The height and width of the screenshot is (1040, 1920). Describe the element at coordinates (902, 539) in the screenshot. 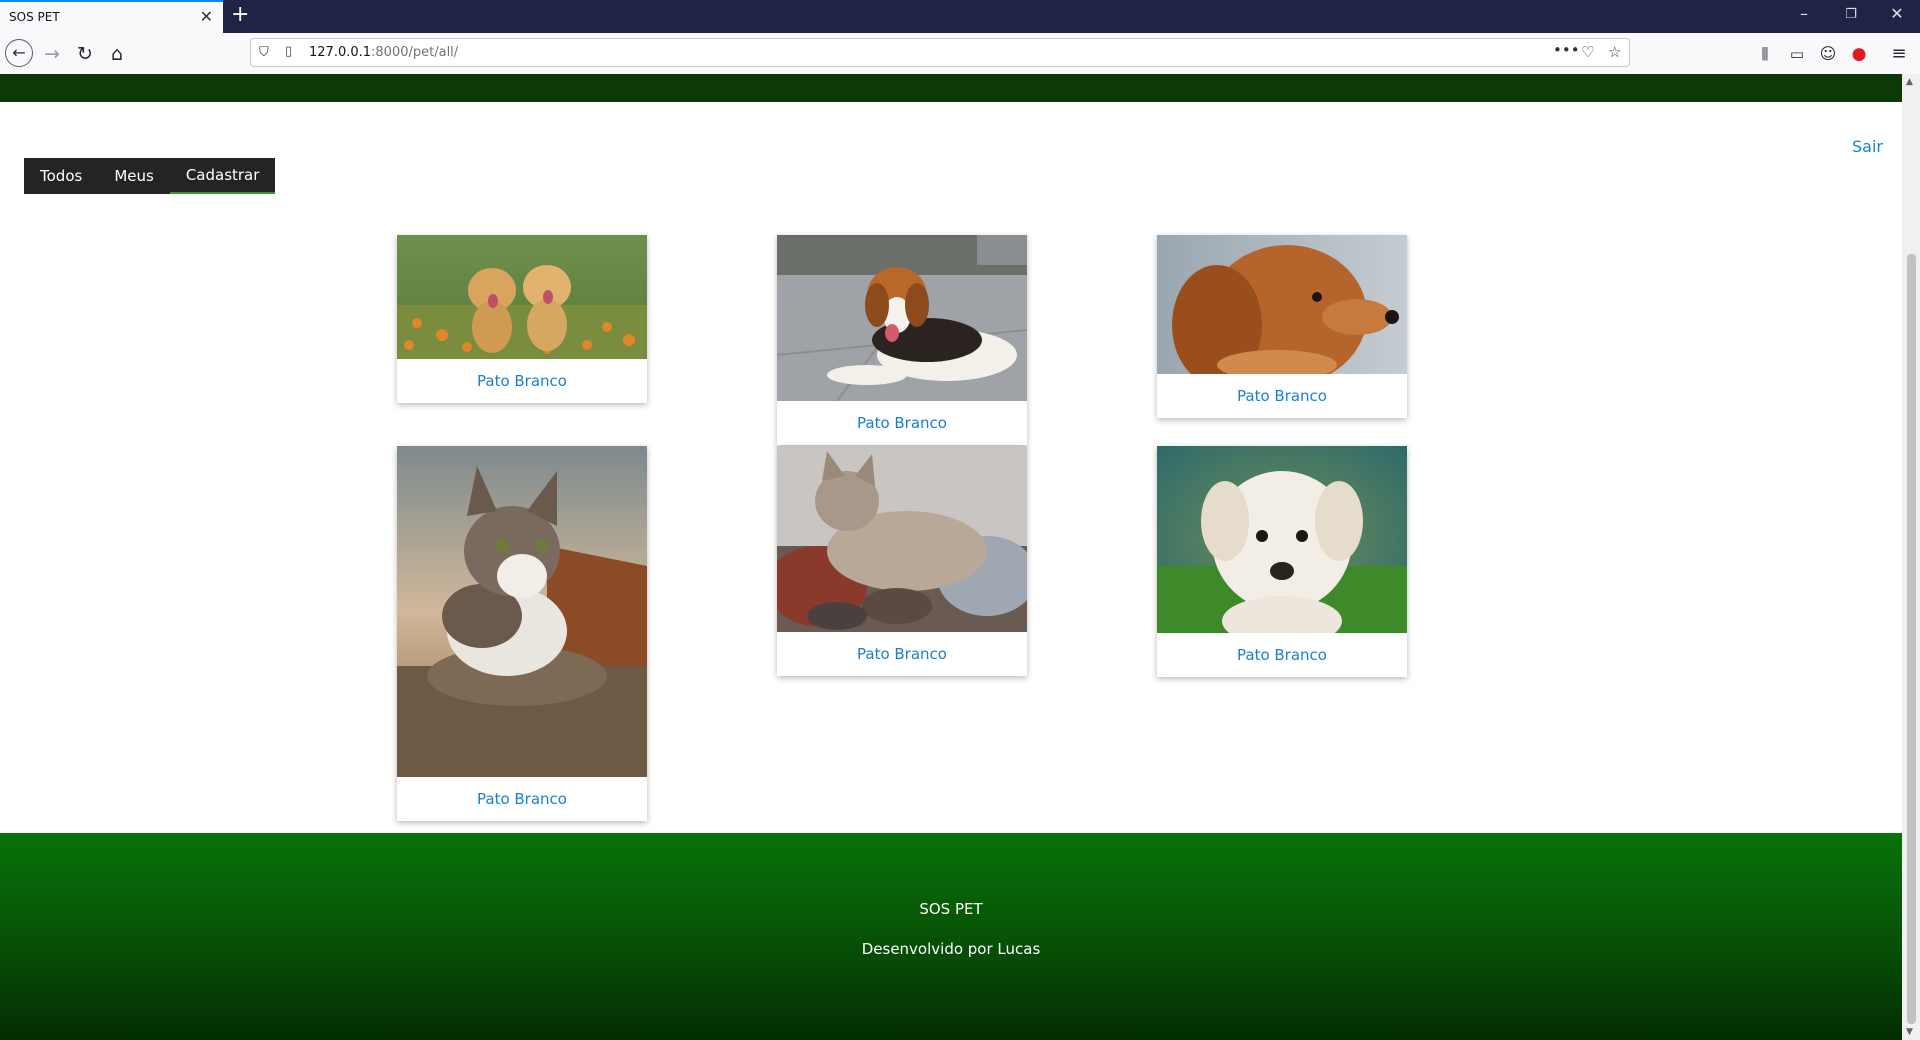

I see `pet-photo-cat-kittens` at that location.